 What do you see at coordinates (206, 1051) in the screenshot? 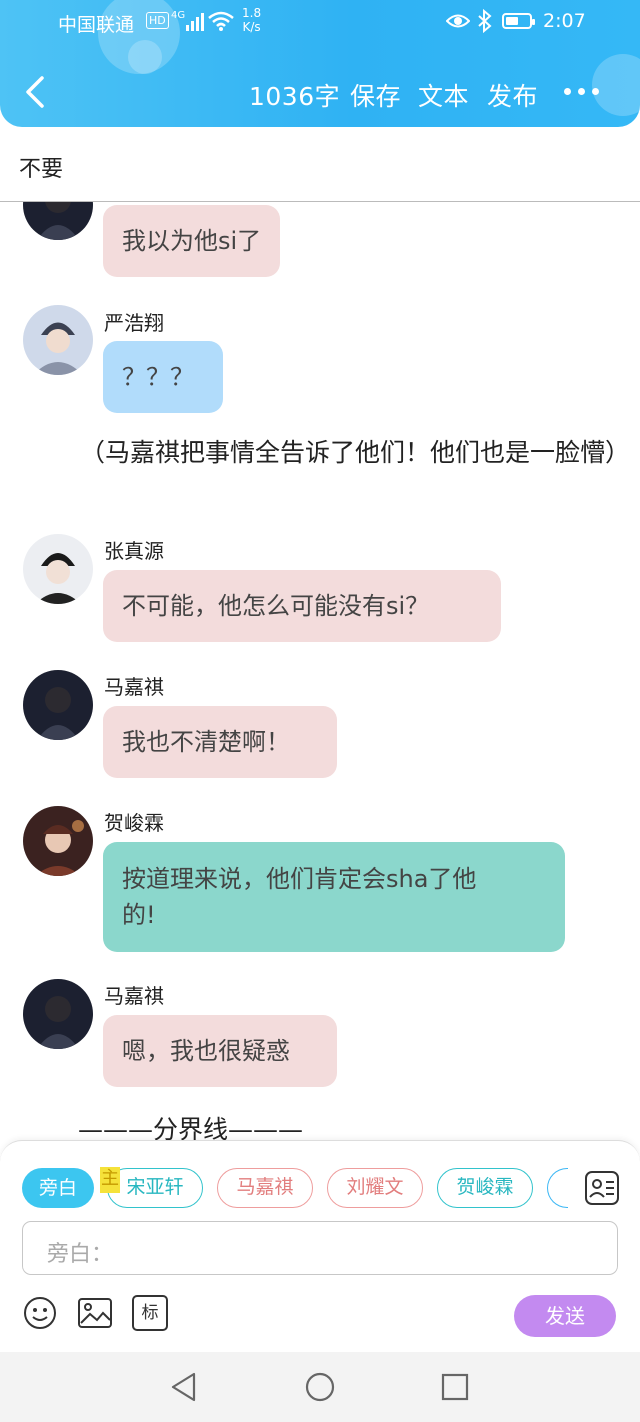
I see `message-text: 嗯，我也很疑惑` at bounding box center [206, 1051].